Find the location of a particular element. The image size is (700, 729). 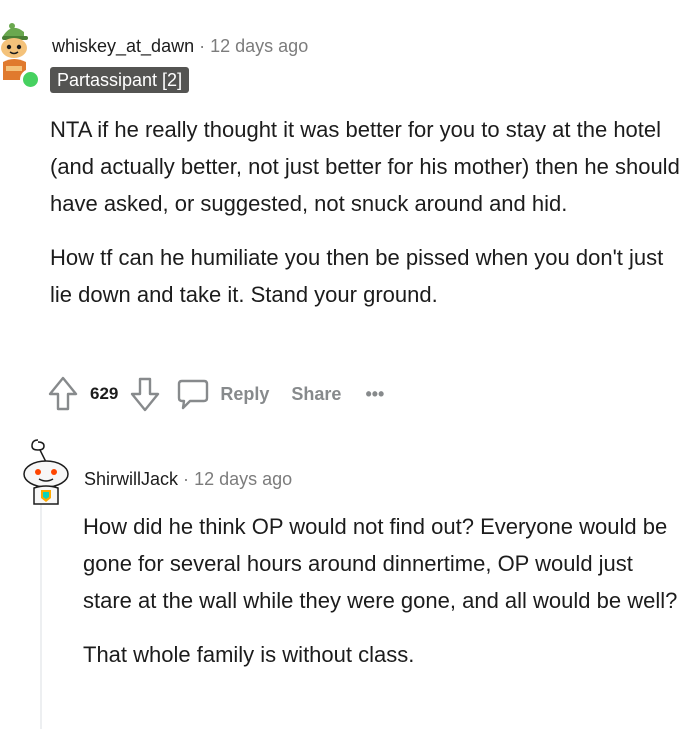

snoo-avatar-icon is located at coordinates (46, 472).